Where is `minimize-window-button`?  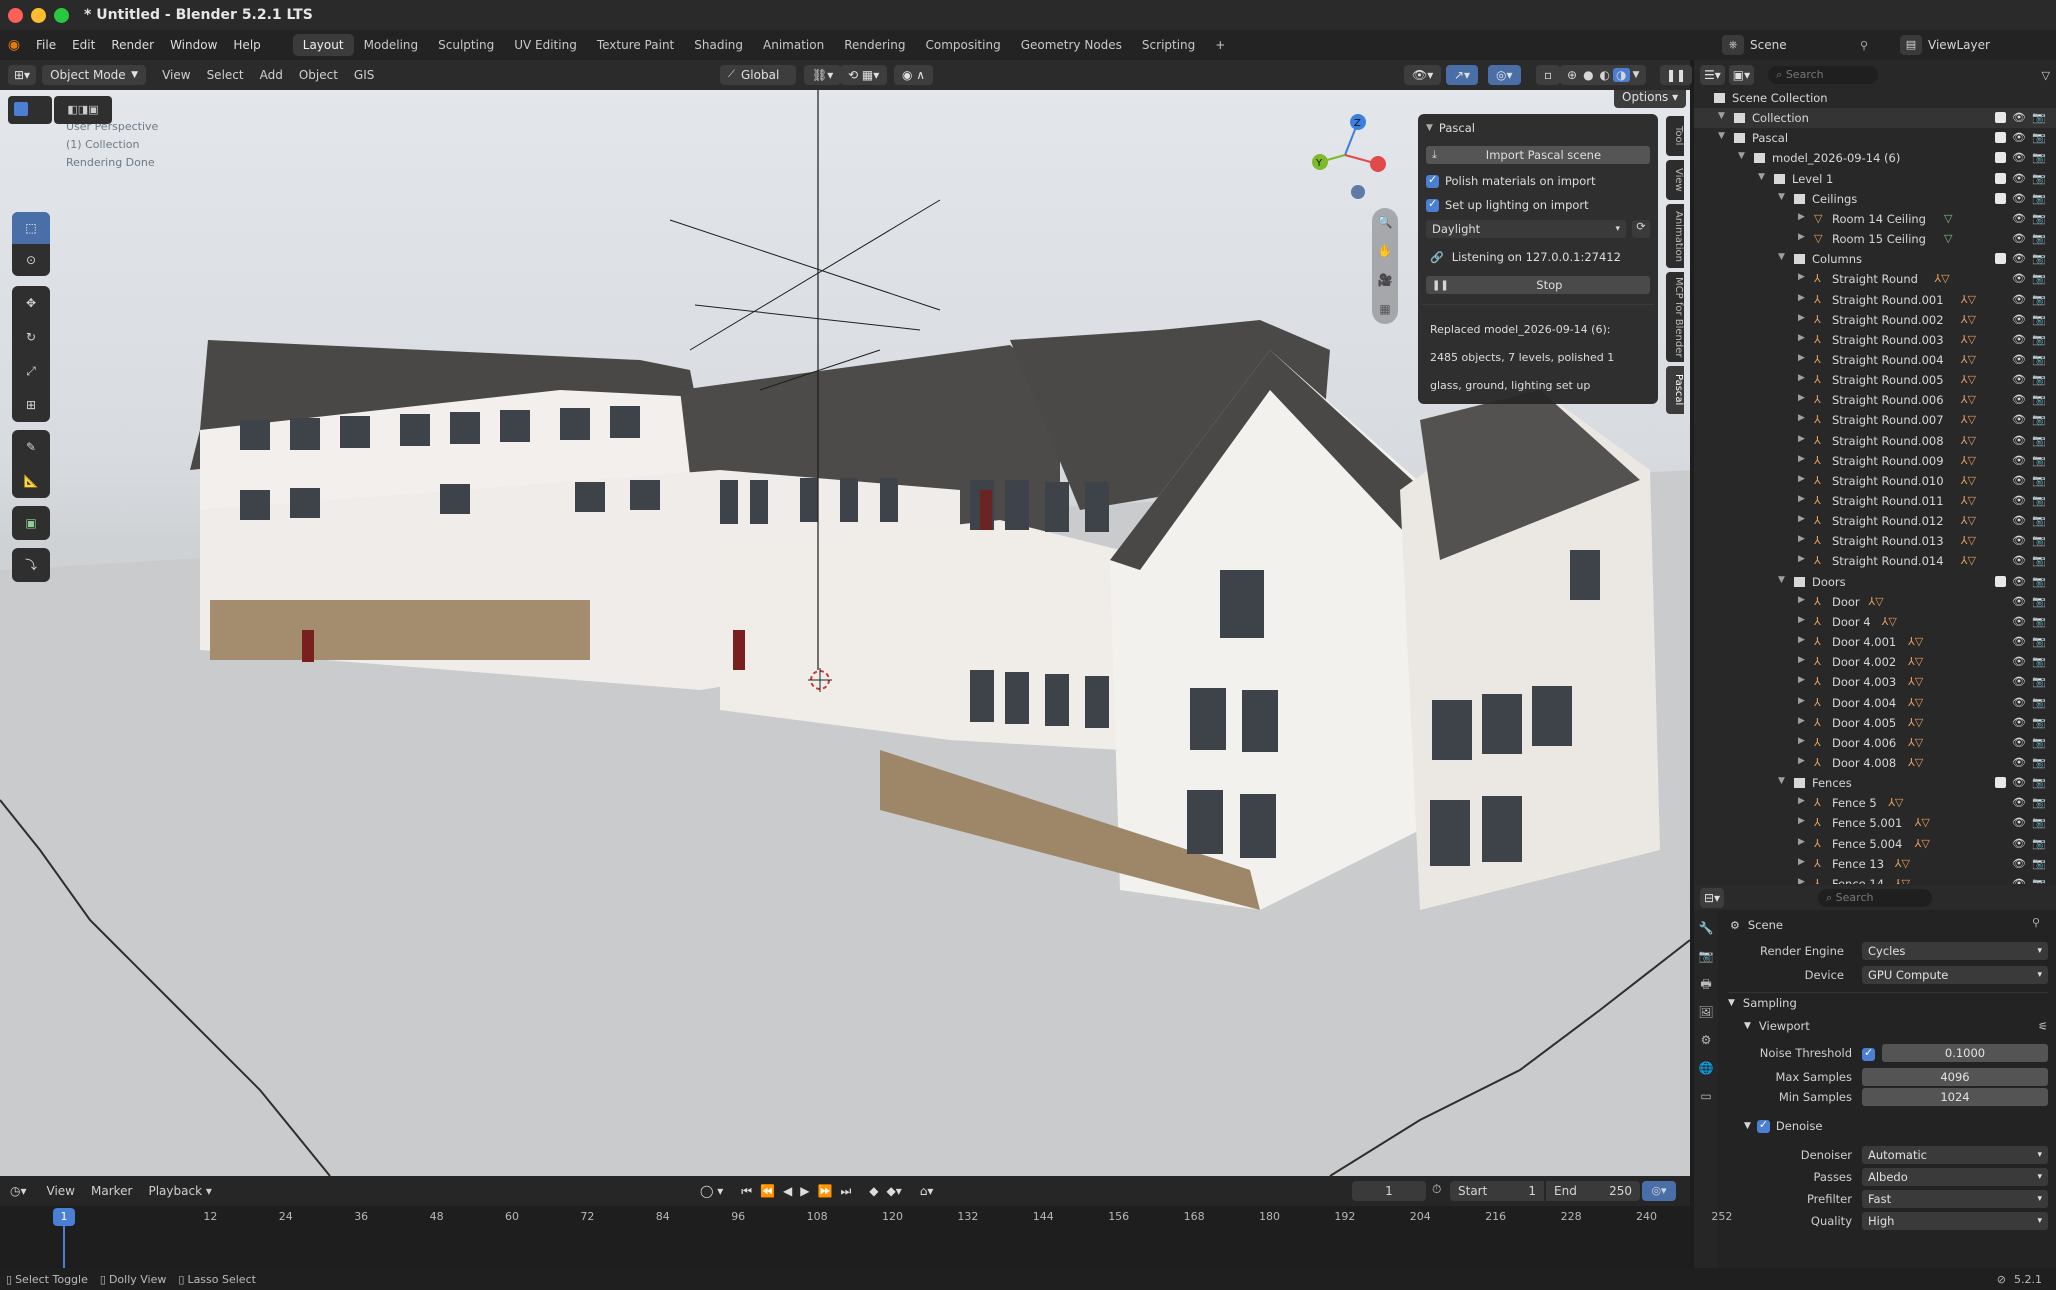
minimize-window-button is located at coordinates (38, 15).